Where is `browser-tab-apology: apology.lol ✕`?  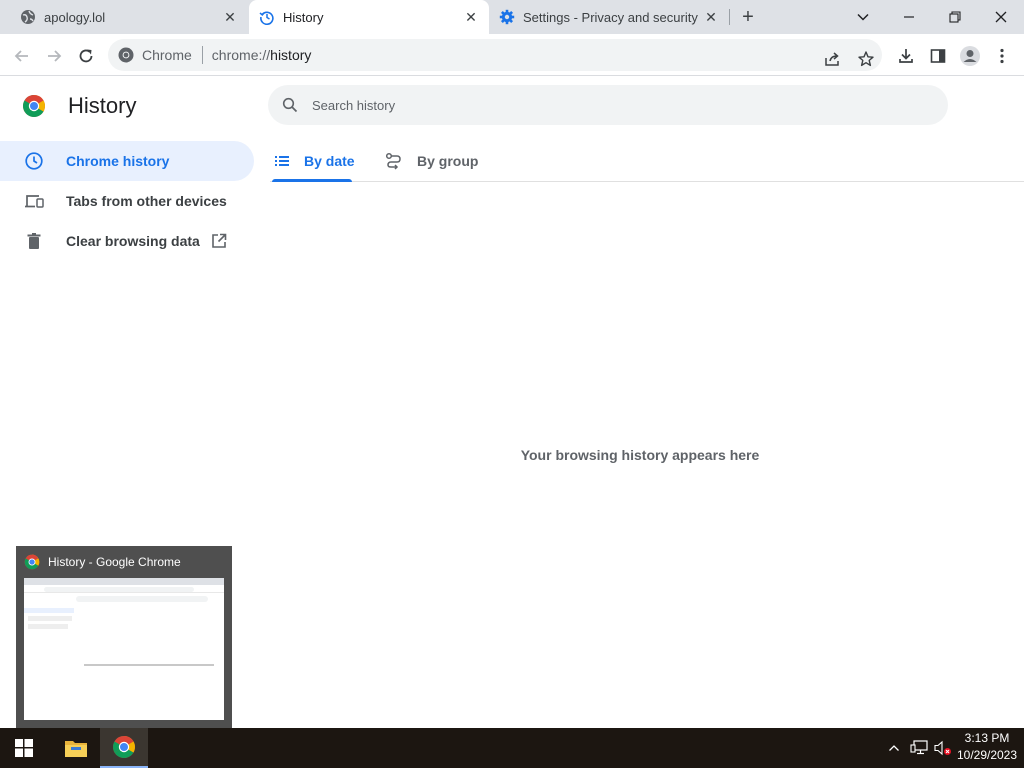 browser-tab-apology: apology.lol ✕ is located at coordinates (128, 17).